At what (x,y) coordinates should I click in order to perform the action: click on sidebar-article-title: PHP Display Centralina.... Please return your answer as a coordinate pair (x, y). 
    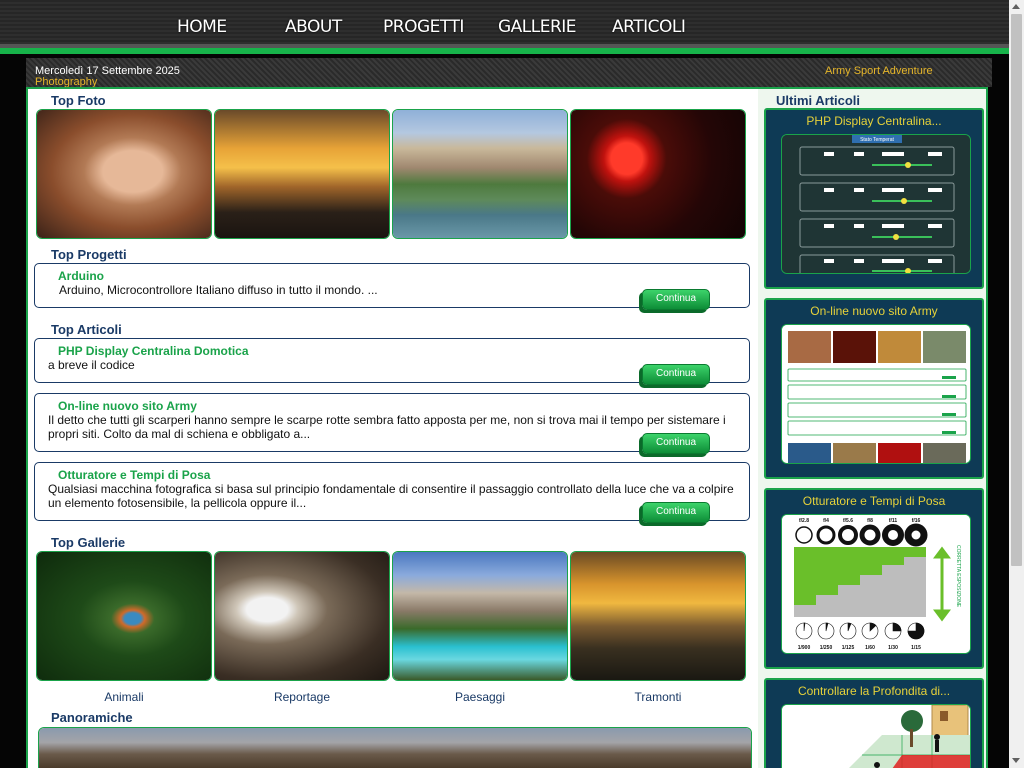
    Looking at the image, I should click on (874, 121).